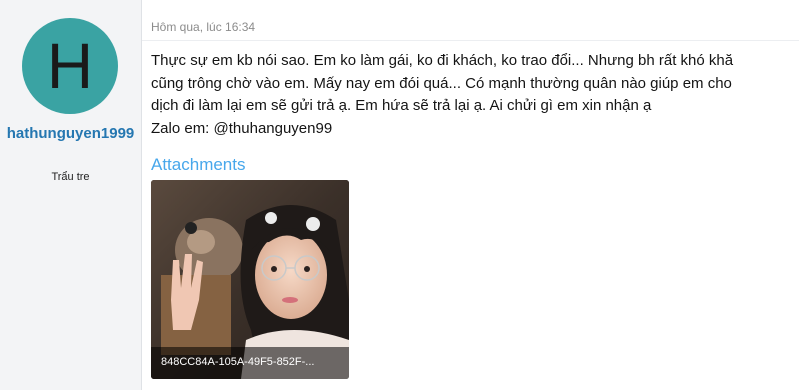  I want to click on avatar: H, so click(70, 66).